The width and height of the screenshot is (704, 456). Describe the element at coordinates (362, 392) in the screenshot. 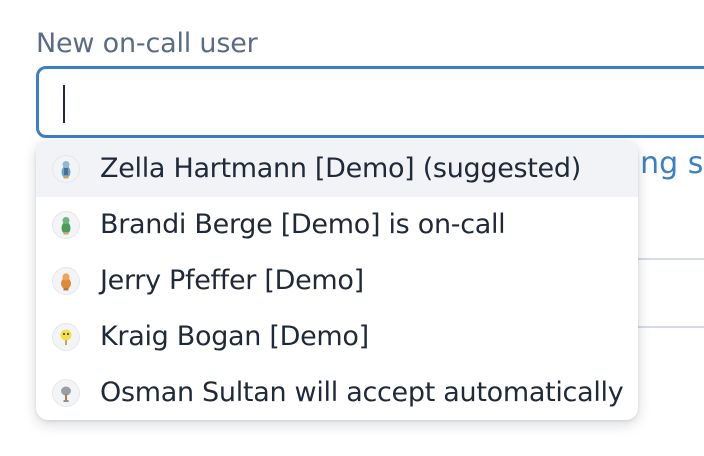

I see `user-option-label: Osman Sultan will accept automatically` at that location.